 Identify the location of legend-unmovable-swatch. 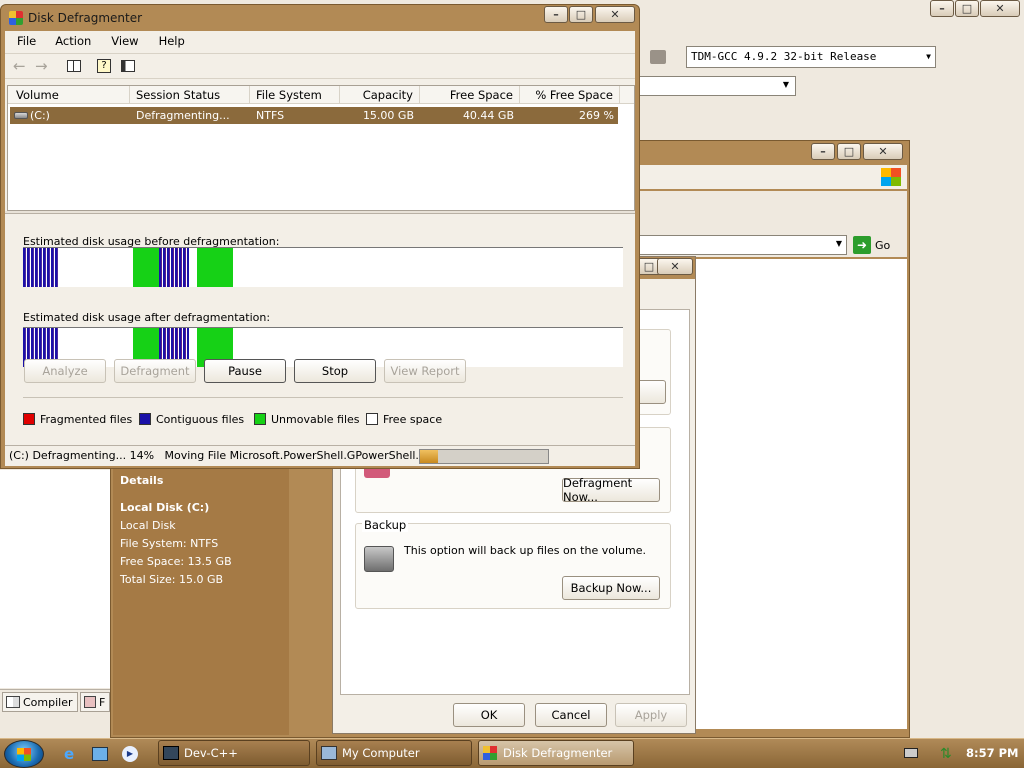
(260, 419).